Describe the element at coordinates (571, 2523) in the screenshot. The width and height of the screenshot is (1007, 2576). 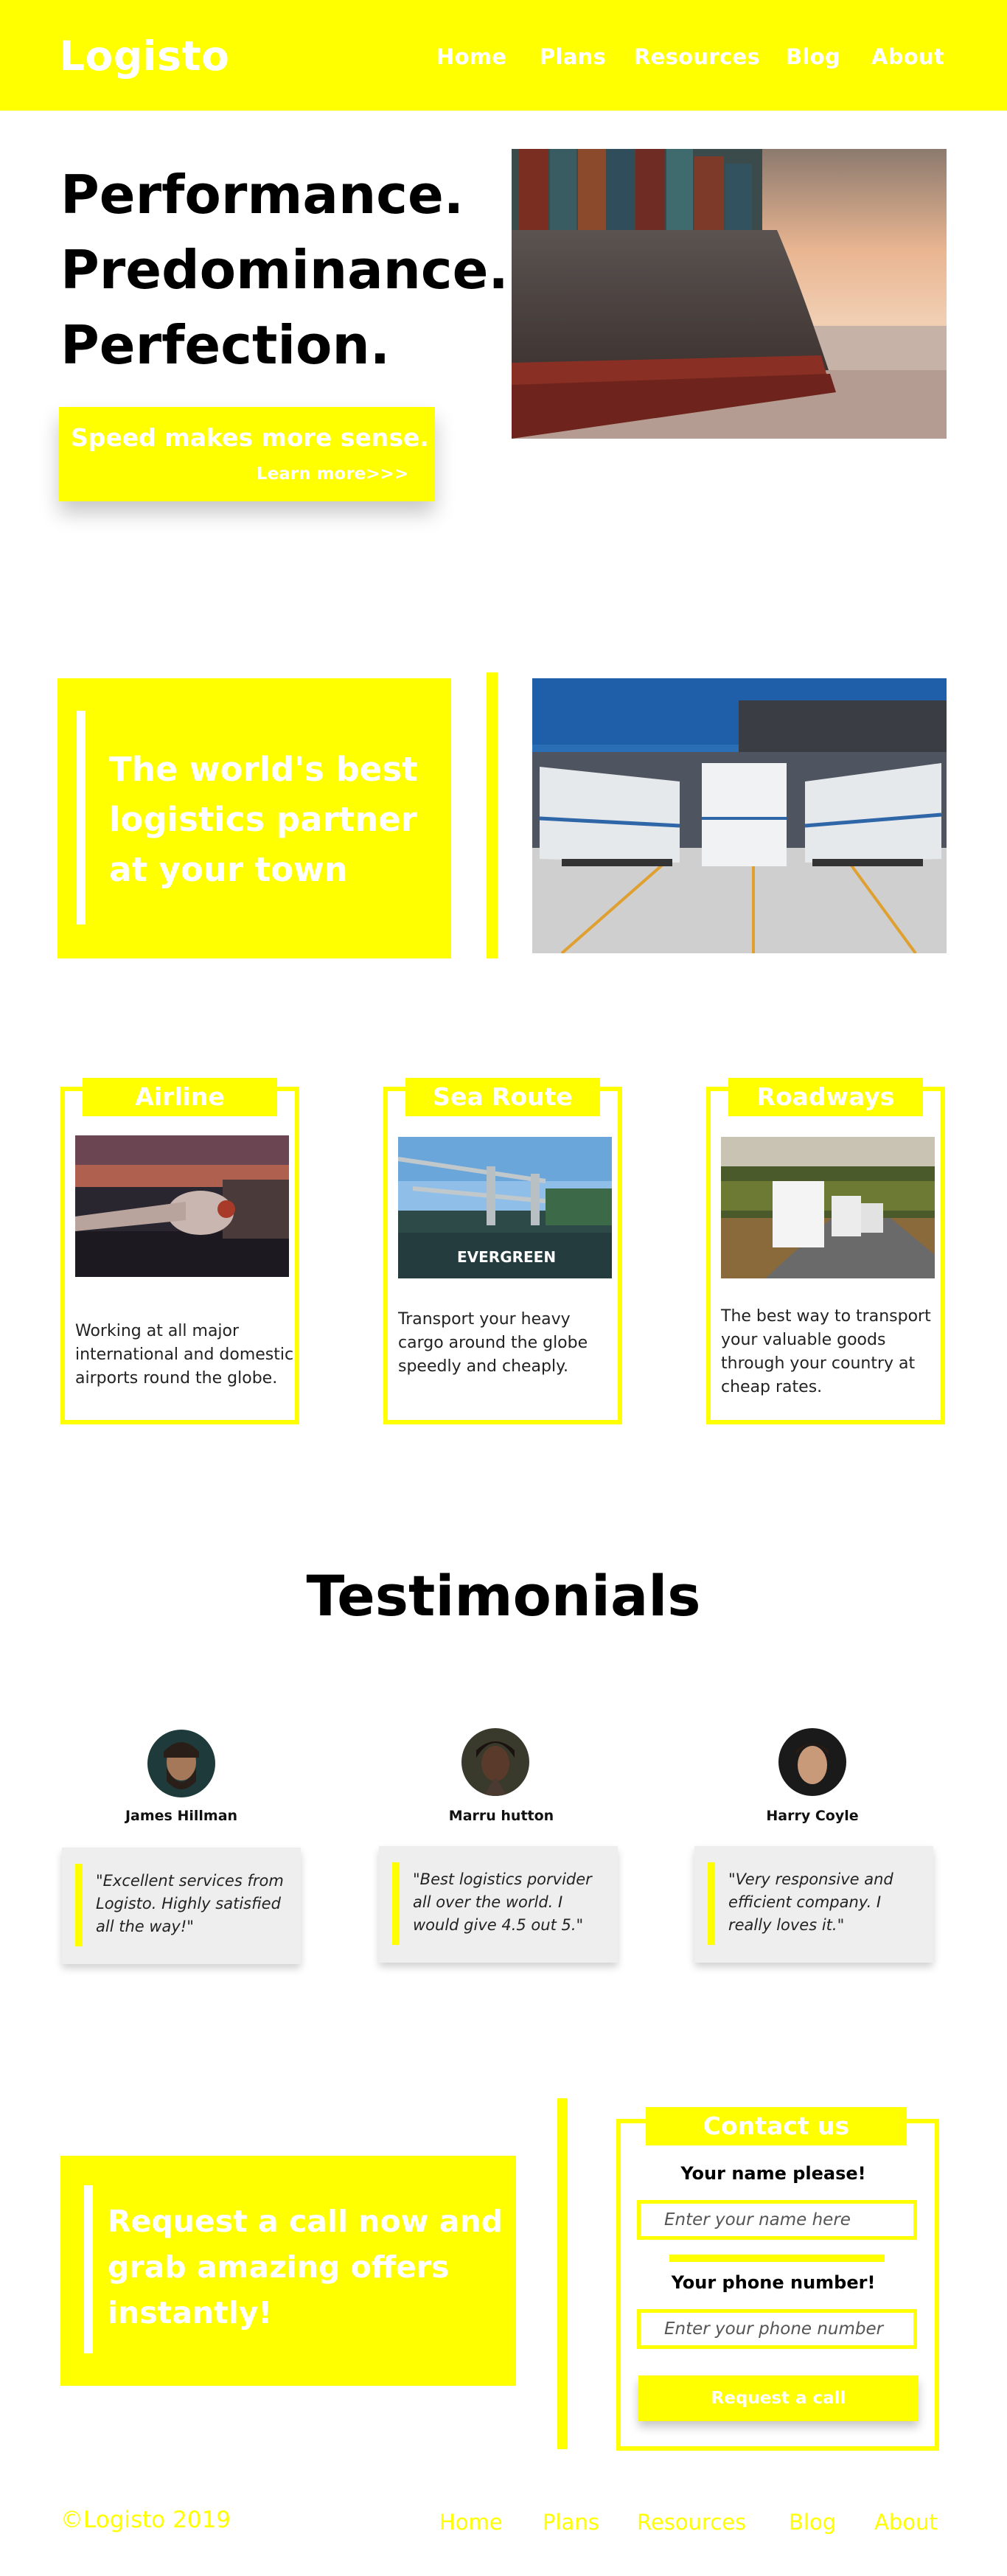
I see `footer-plans: Plans` at that location.